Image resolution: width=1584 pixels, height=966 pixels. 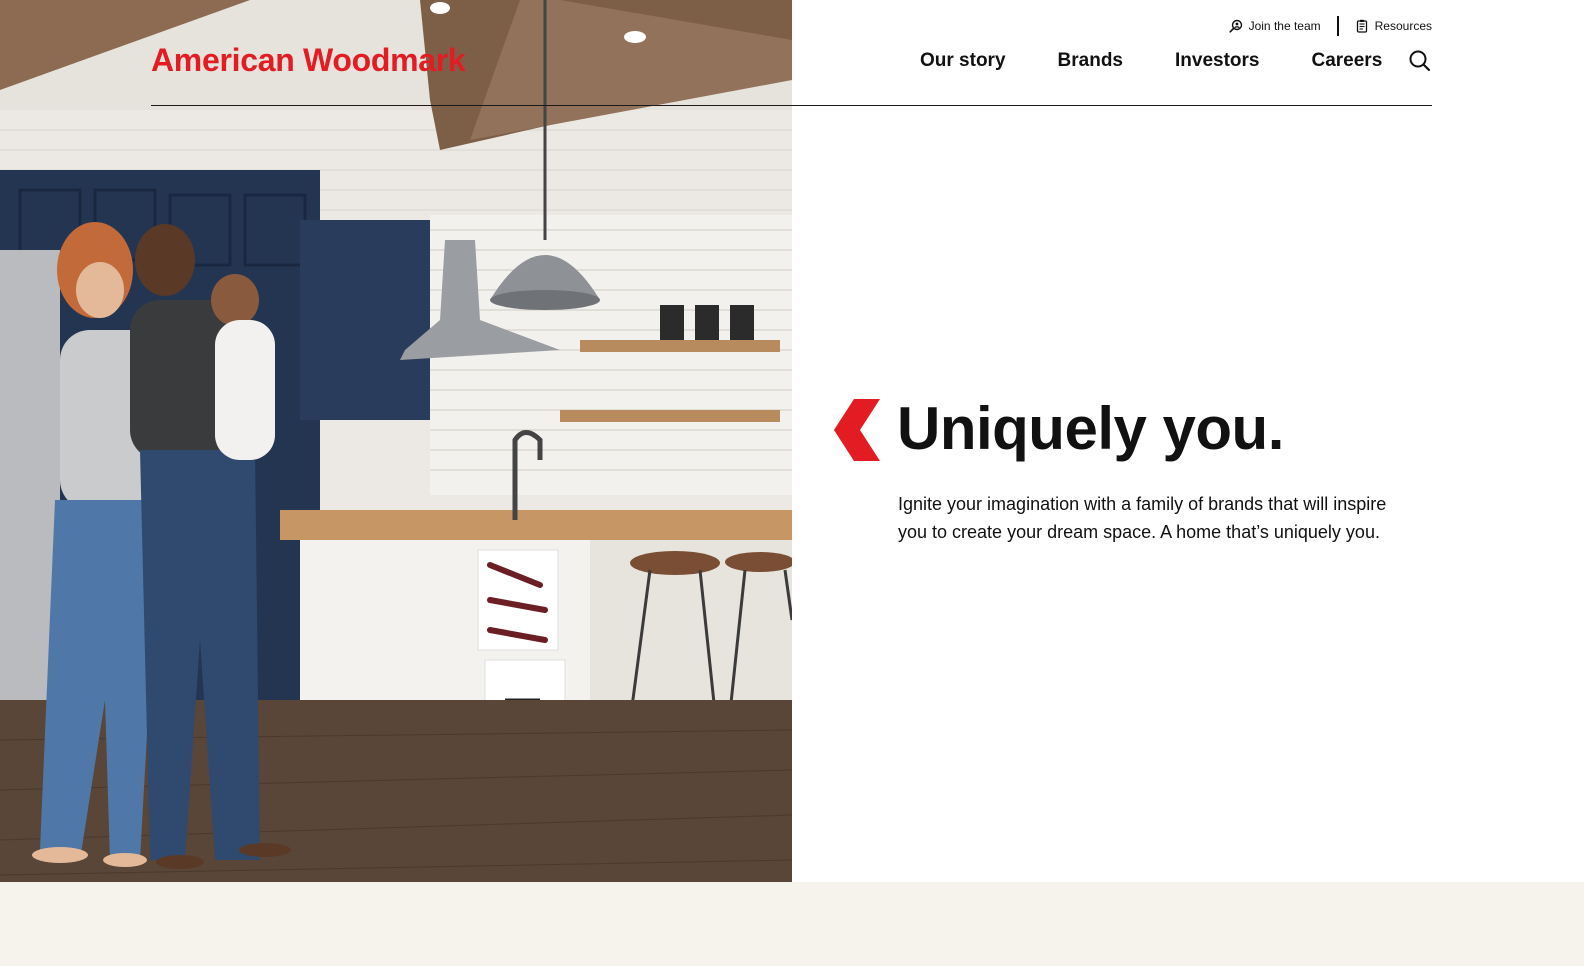 I want to click on utility-nav: Join the team Resources, so click(x=1330, y=26).